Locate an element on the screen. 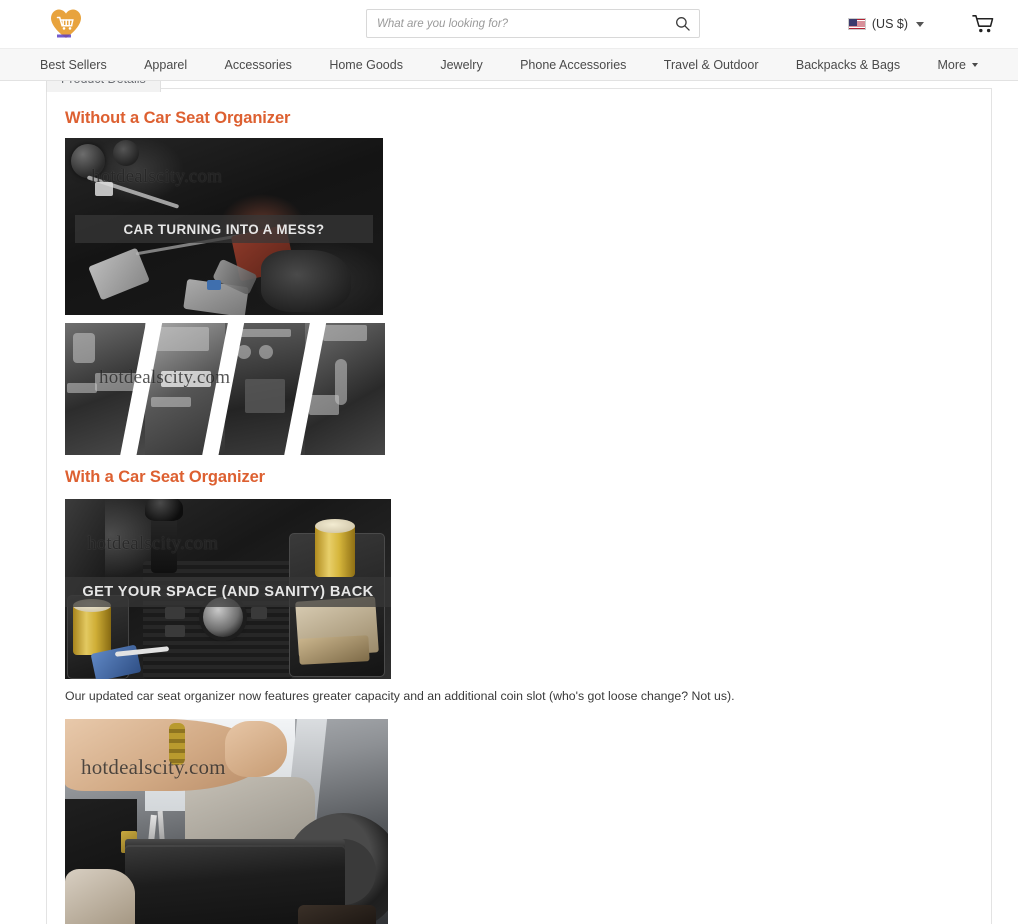  nav-label: Travel & Outdoor is located at coordinates (711, 64).